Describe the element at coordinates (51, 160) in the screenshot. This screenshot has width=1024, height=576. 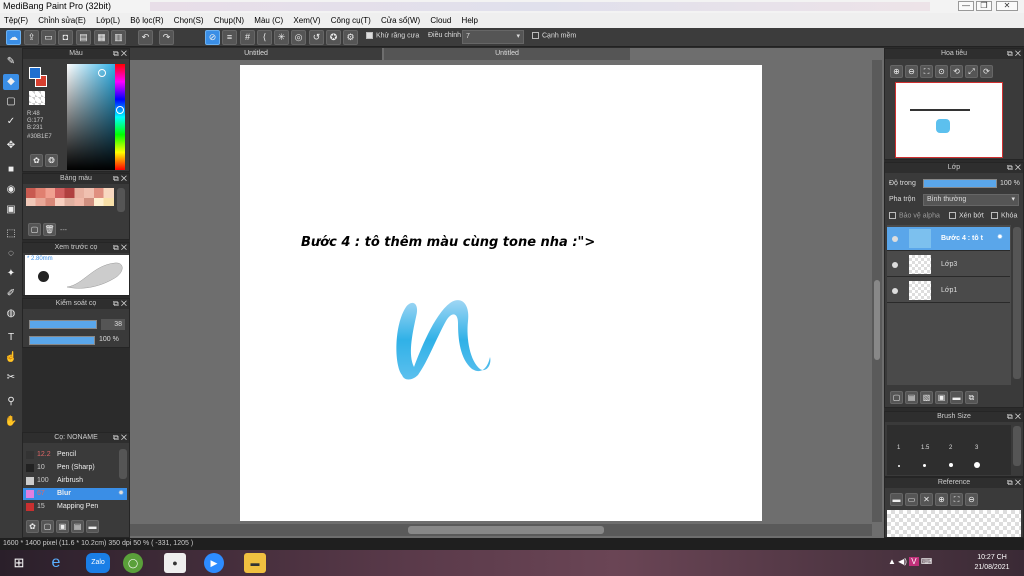
I see `eyedrop-icon: ❂` at that location.